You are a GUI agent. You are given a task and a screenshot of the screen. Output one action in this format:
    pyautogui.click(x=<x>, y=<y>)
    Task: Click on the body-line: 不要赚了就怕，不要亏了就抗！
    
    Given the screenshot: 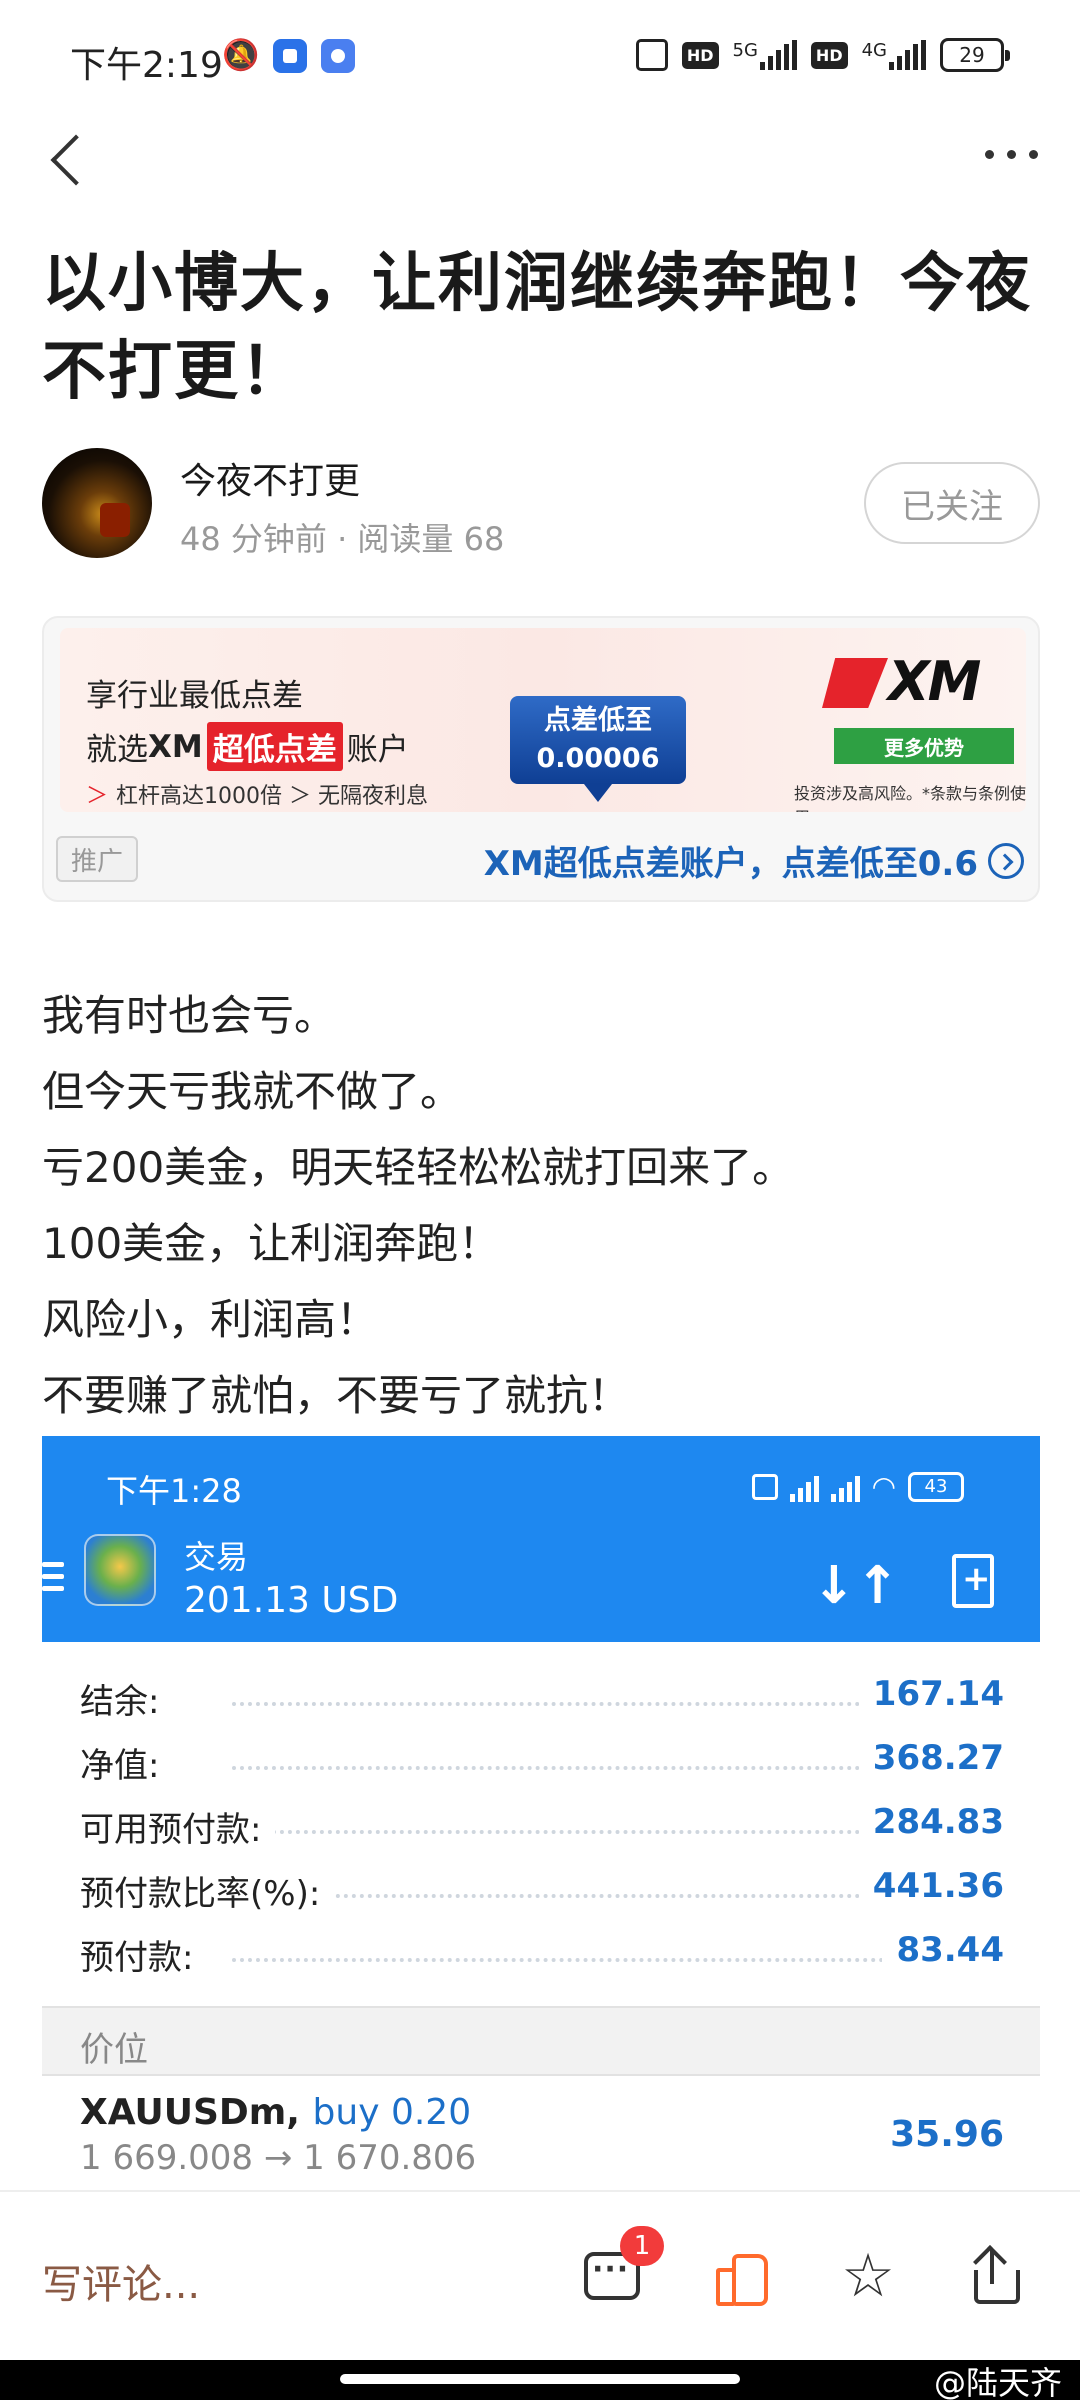 What is the action you would take?
    pyautogui.click(x=336, y=1395)
    